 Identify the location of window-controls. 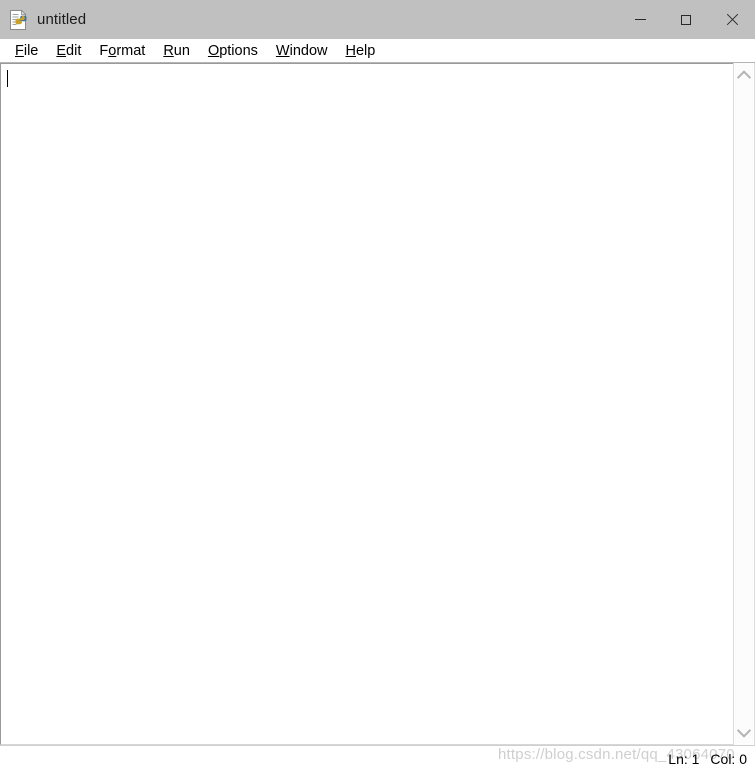
(686, 19).